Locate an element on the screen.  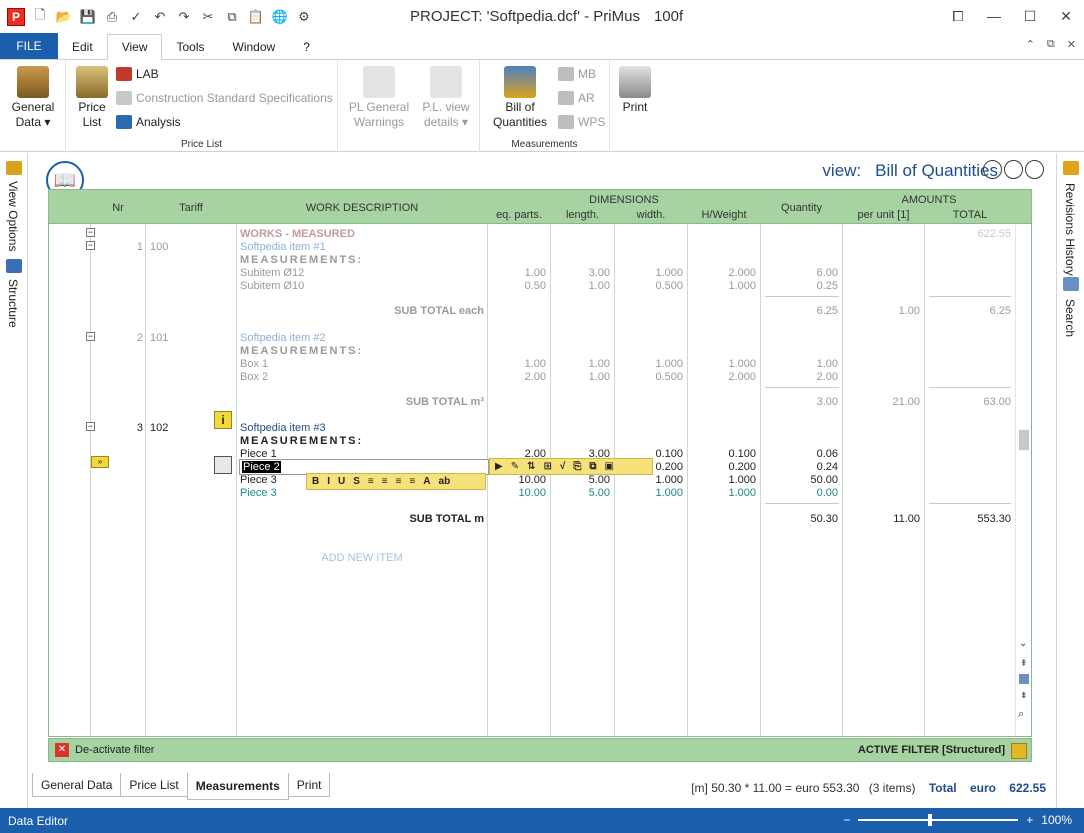
menu-window: Window is located at coordinates (254, 47).